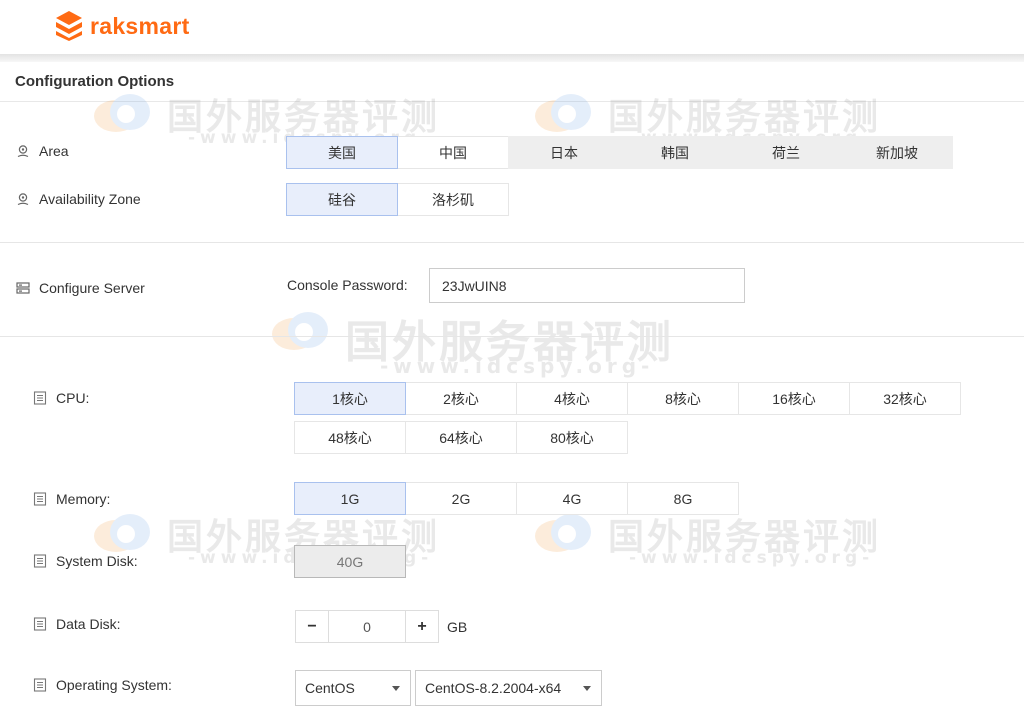  Describe the element at coordinates (140, 25) in the screenshot. I see `brand-name: raksmart` at that location.